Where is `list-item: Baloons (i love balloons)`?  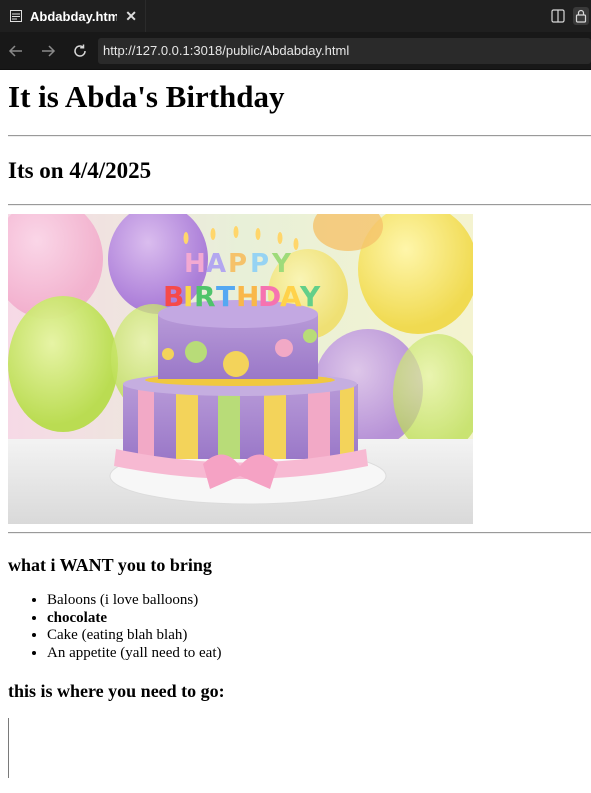
list-item: Baloons (i love balloons) is located at coordinates (319, 601).